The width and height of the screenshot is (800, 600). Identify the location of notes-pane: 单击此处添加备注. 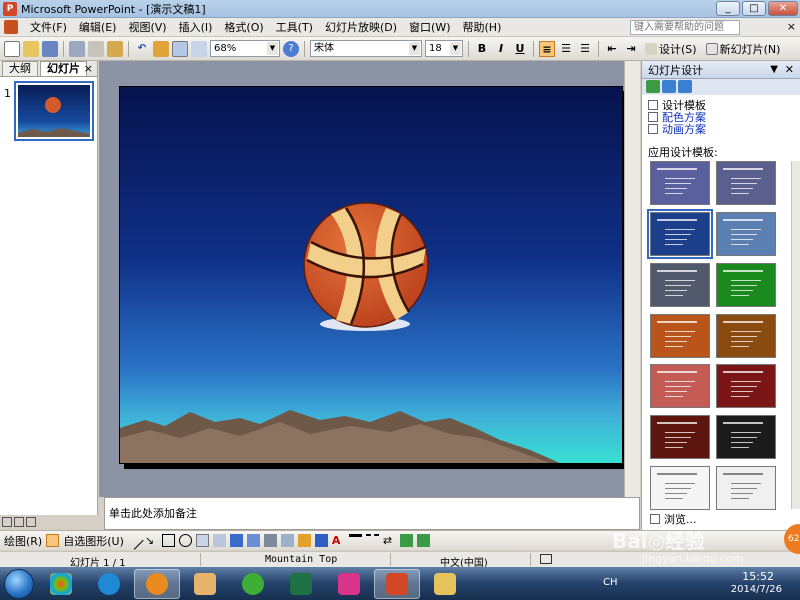
(372, 513).